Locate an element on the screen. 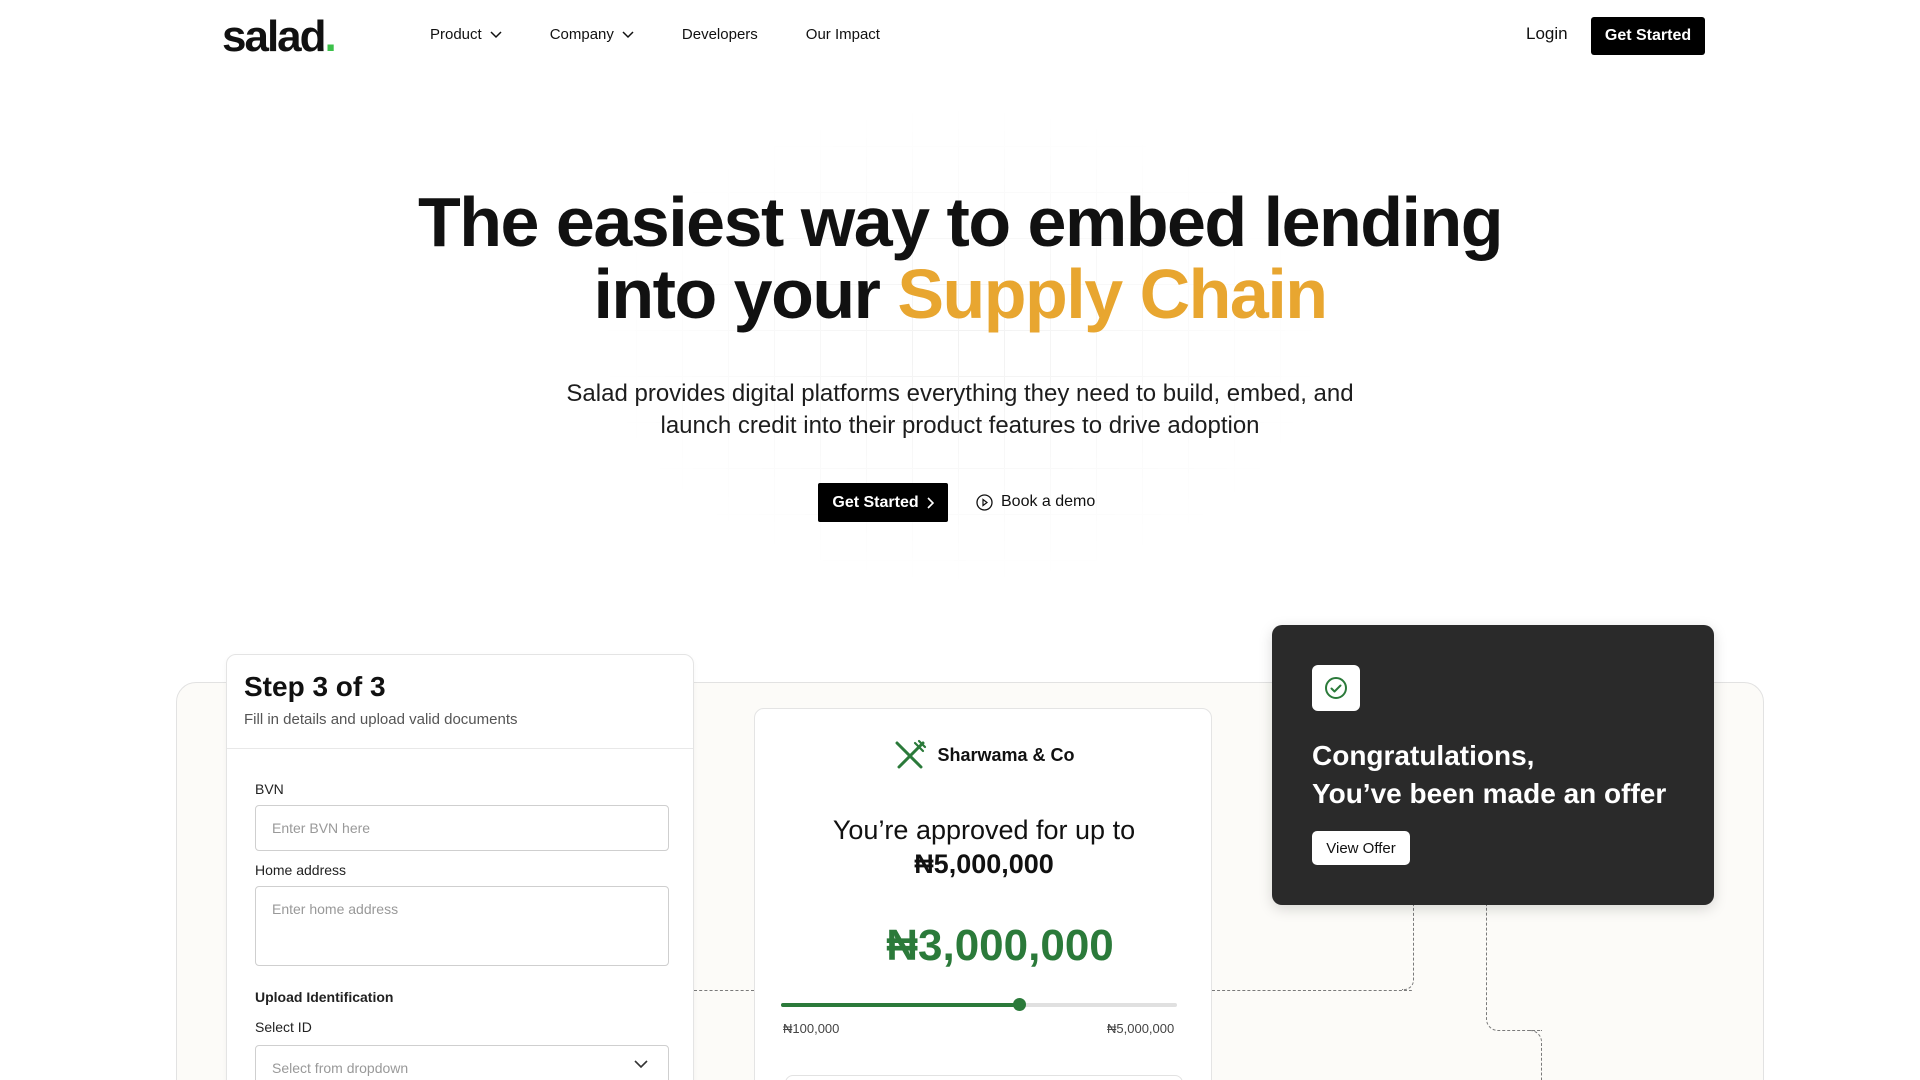  hero-get-started-button: Get Started is located at coordinates (883, 502).